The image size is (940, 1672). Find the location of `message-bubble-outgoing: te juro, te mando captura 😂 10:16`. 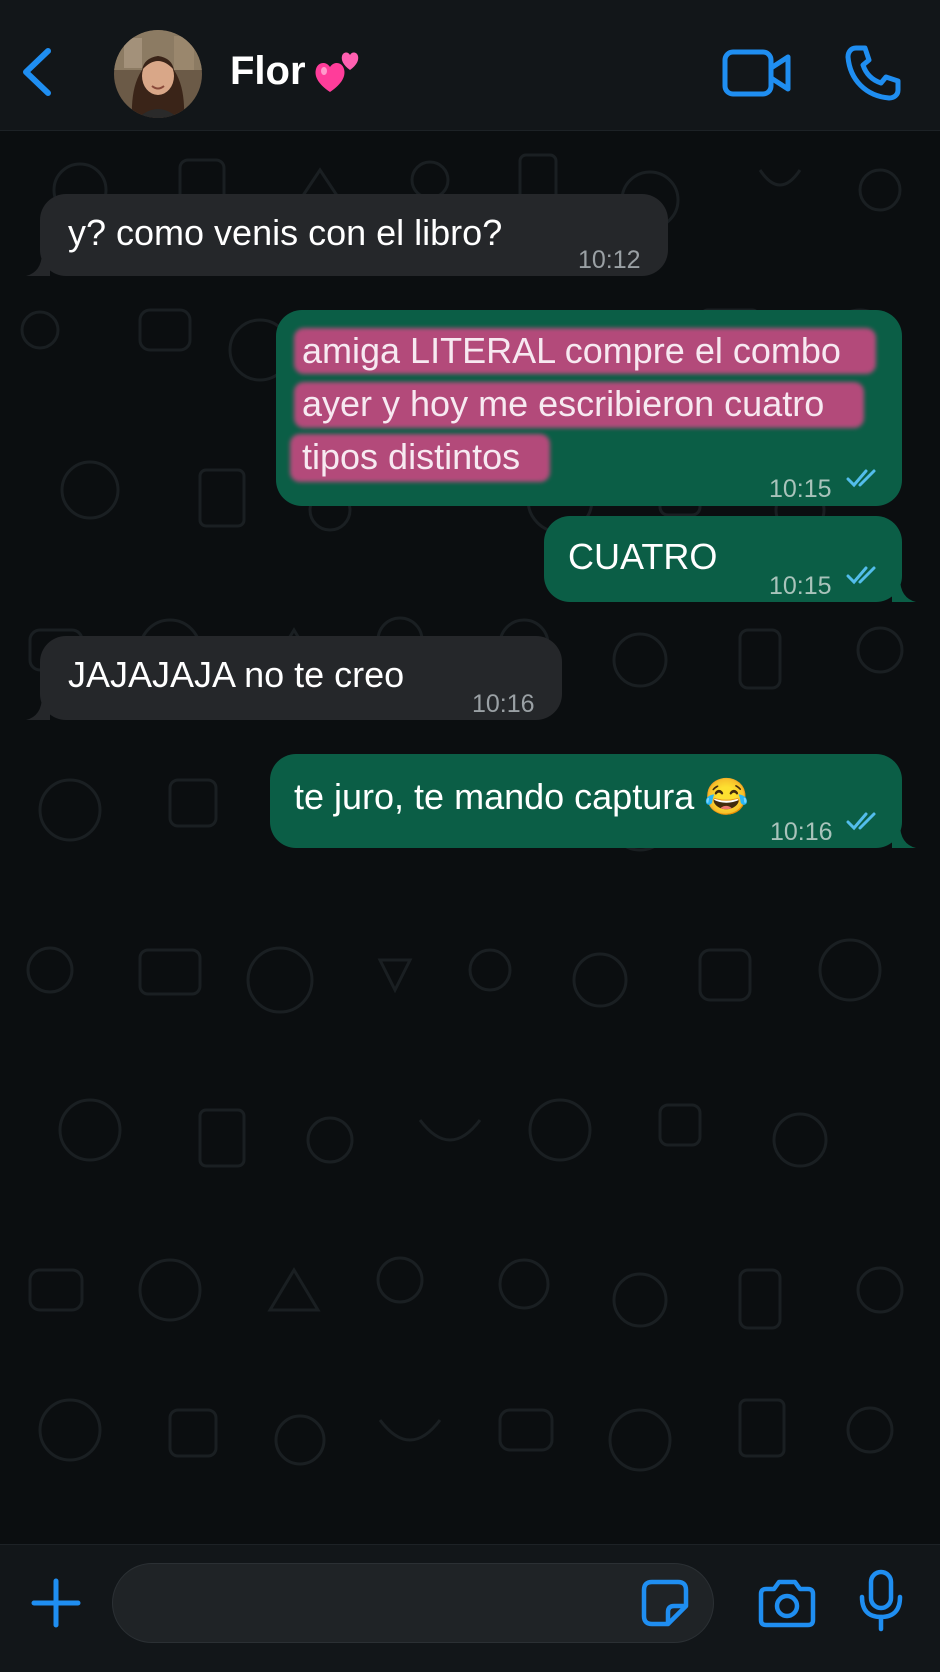

message-bubble-outgoing: te juro, te mando captura 😂 10:16 is located at coordinates (593, 801).